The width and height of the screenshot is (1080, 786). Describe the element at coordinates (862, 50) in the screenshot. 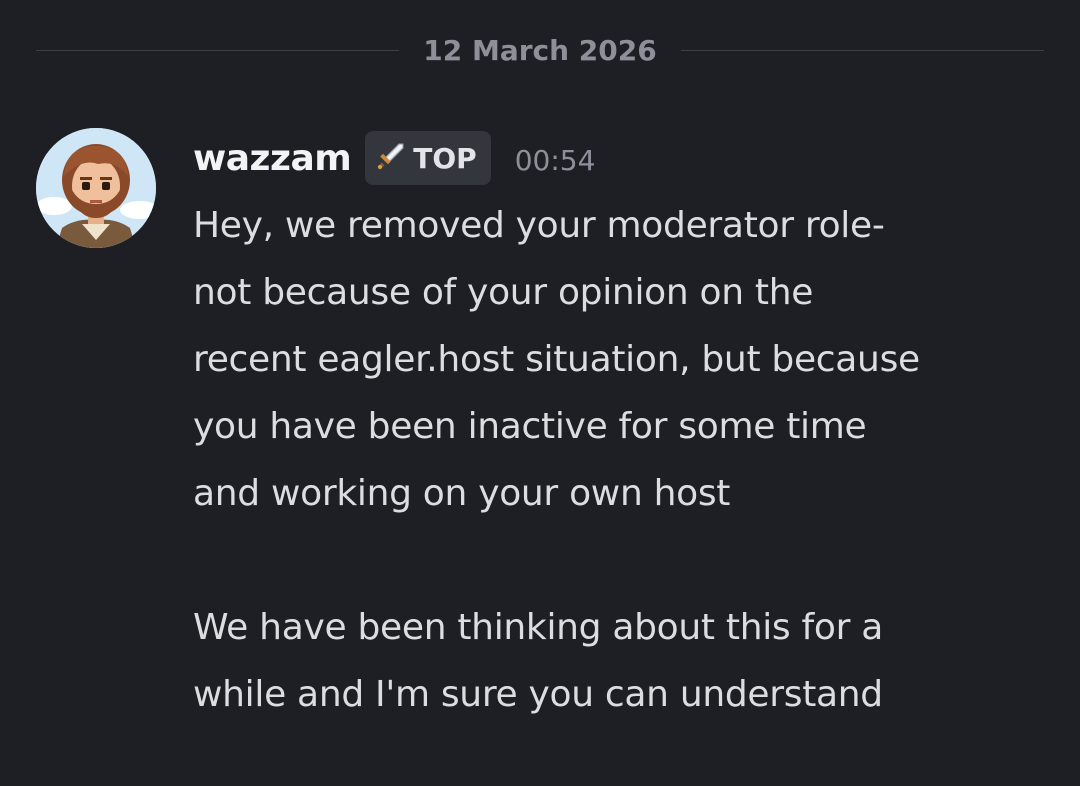

I see `divider-line-right` at that location.